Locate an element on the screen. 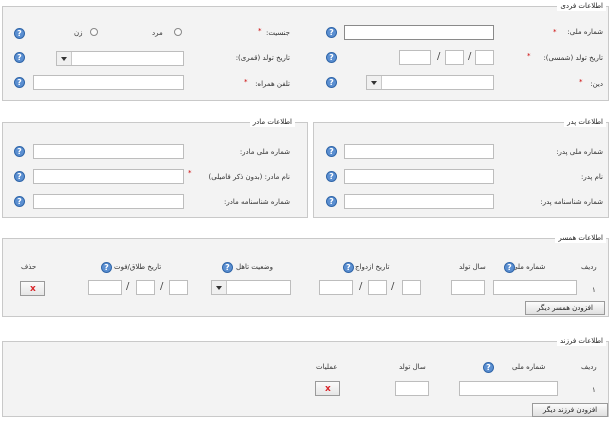 The height and width of the screenshot is (426, 613). spouse-divorce-date-help-icon: ? is located at coordinates (106, 267).